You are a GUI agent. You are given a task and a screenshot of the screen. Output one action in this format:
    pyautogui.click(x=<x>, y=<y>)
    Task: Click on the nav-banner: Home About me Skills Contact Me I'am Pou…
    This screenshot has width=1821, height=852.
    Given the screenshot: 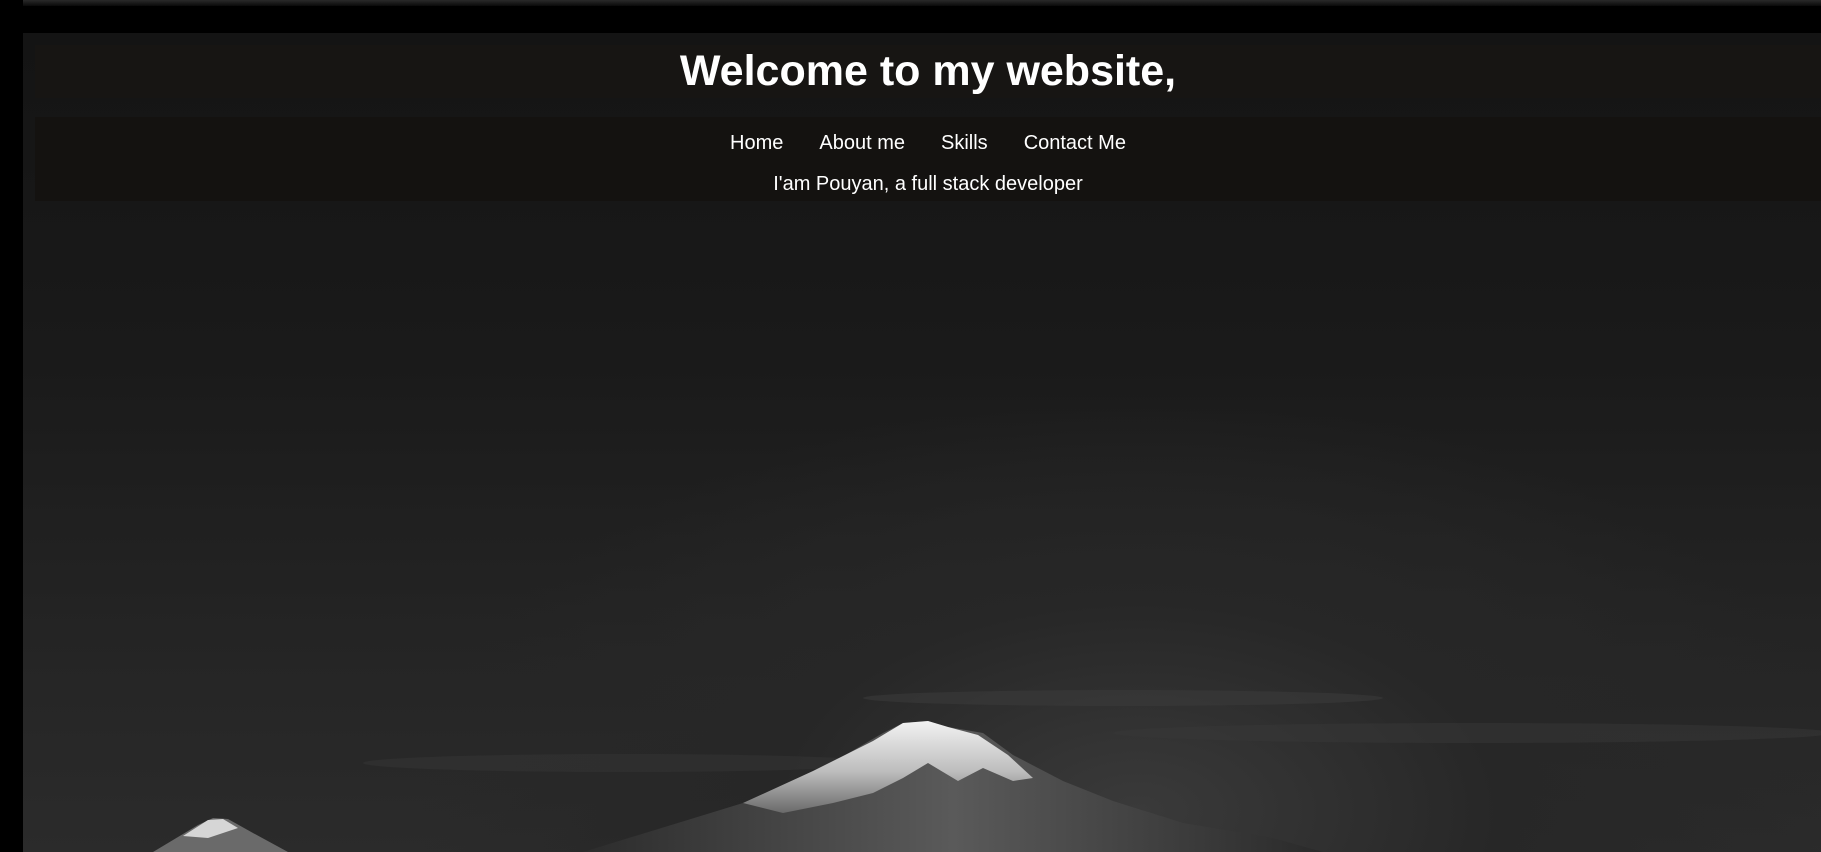 What is the action you would take?
    pyautogui.click(x=928, y=159)
    